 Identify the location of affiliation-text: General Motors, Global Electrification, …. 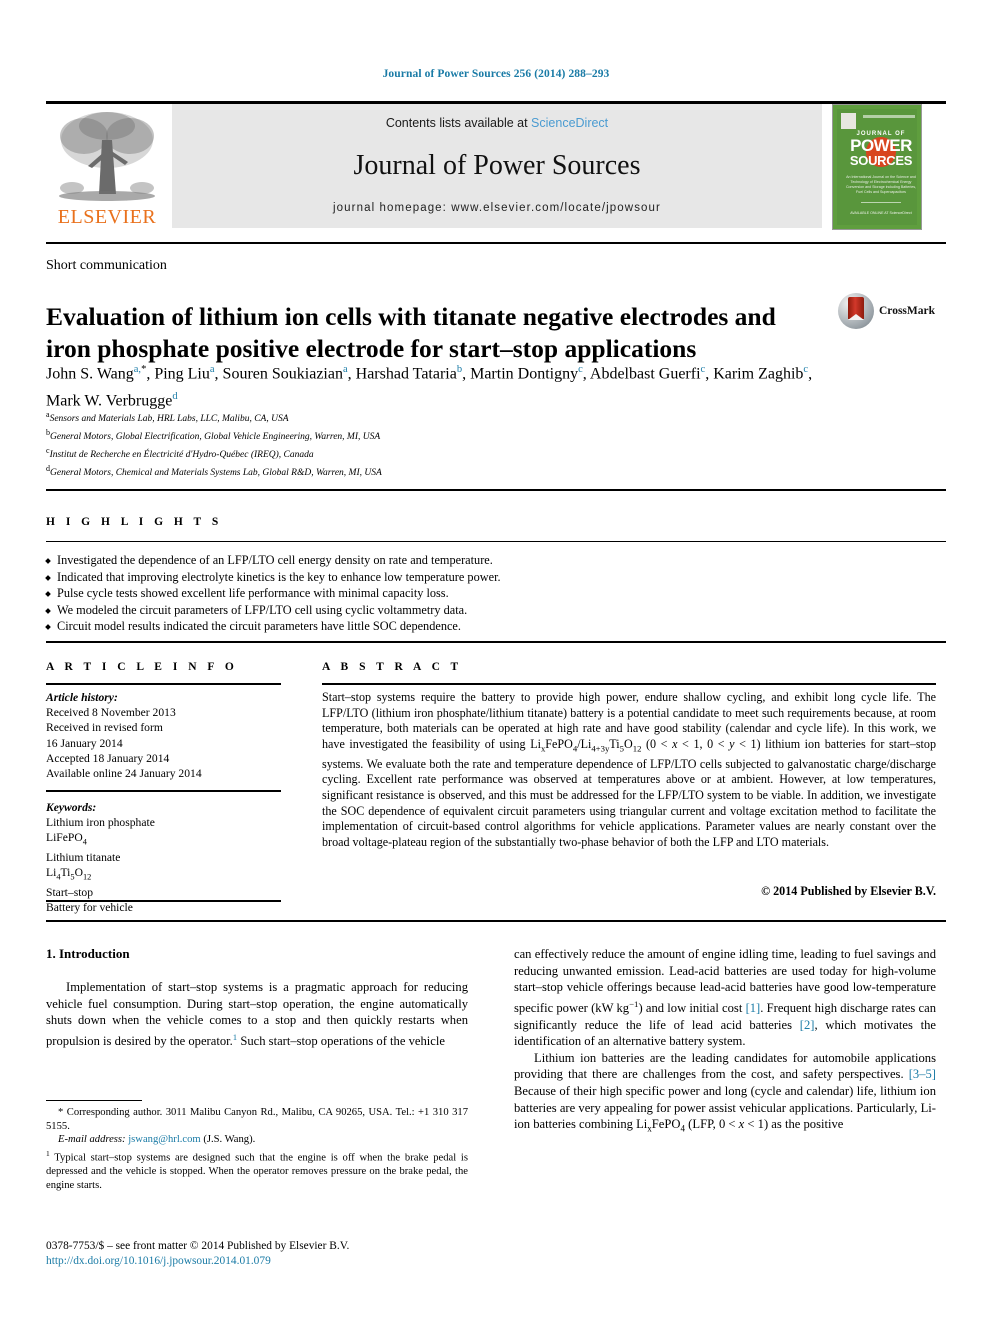
(215, 437).